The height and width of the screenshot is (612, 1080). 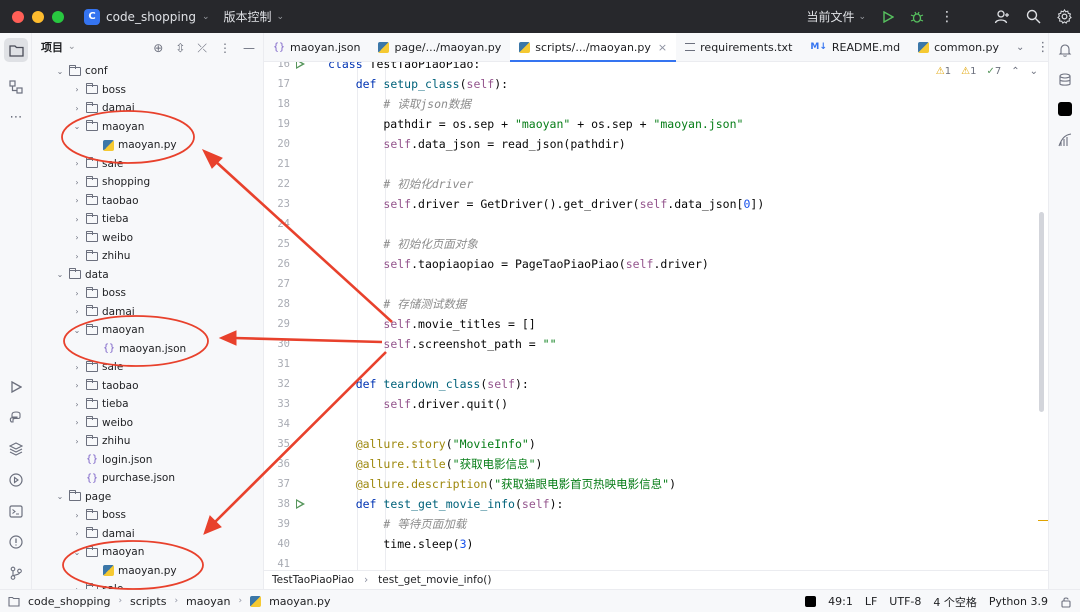 What do you see at coordinates (1064, 16) in the screenshot?
I see `settings-button` at bounding box center [1064, 16].